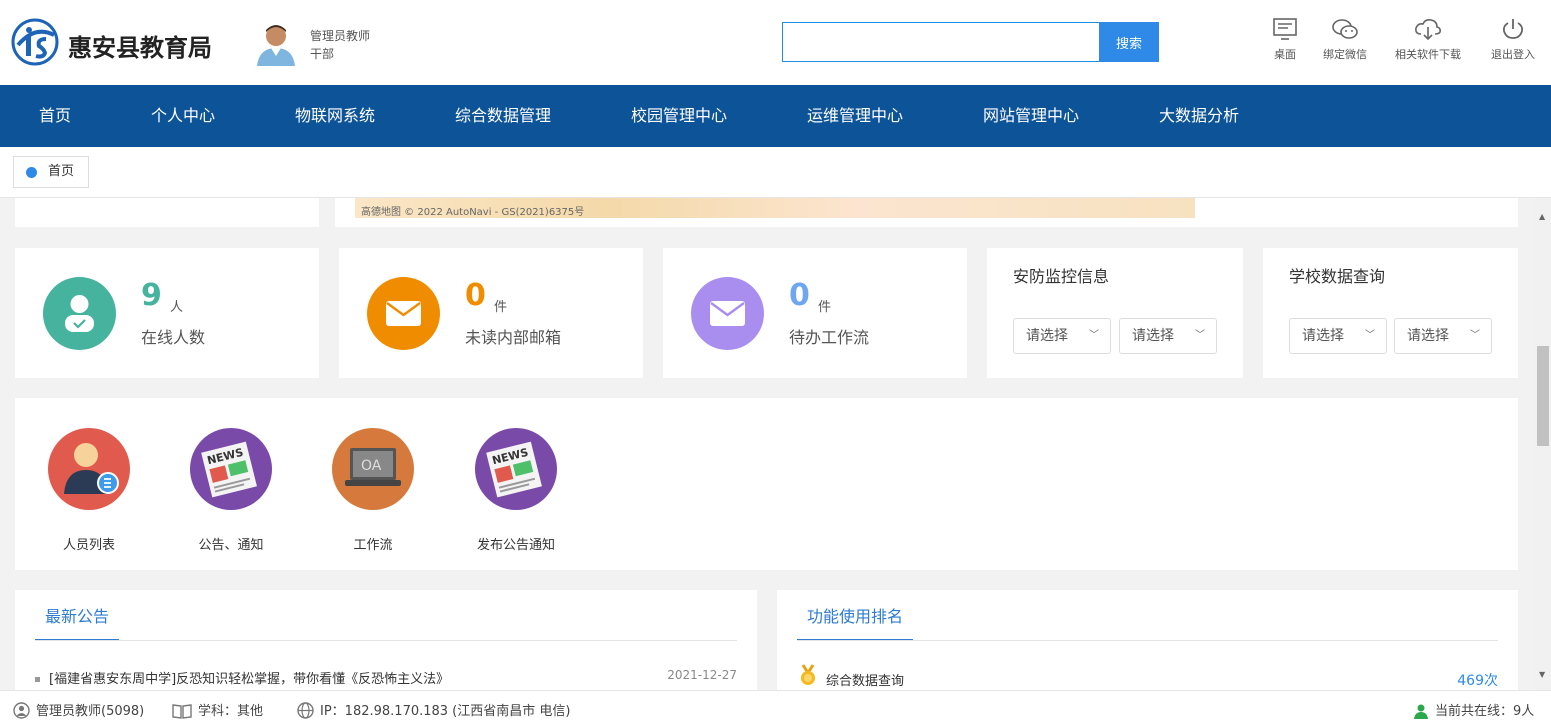  Describe the element at coordinates (1345, 29) in the screenshot. I see `wechat-icon` at that location.